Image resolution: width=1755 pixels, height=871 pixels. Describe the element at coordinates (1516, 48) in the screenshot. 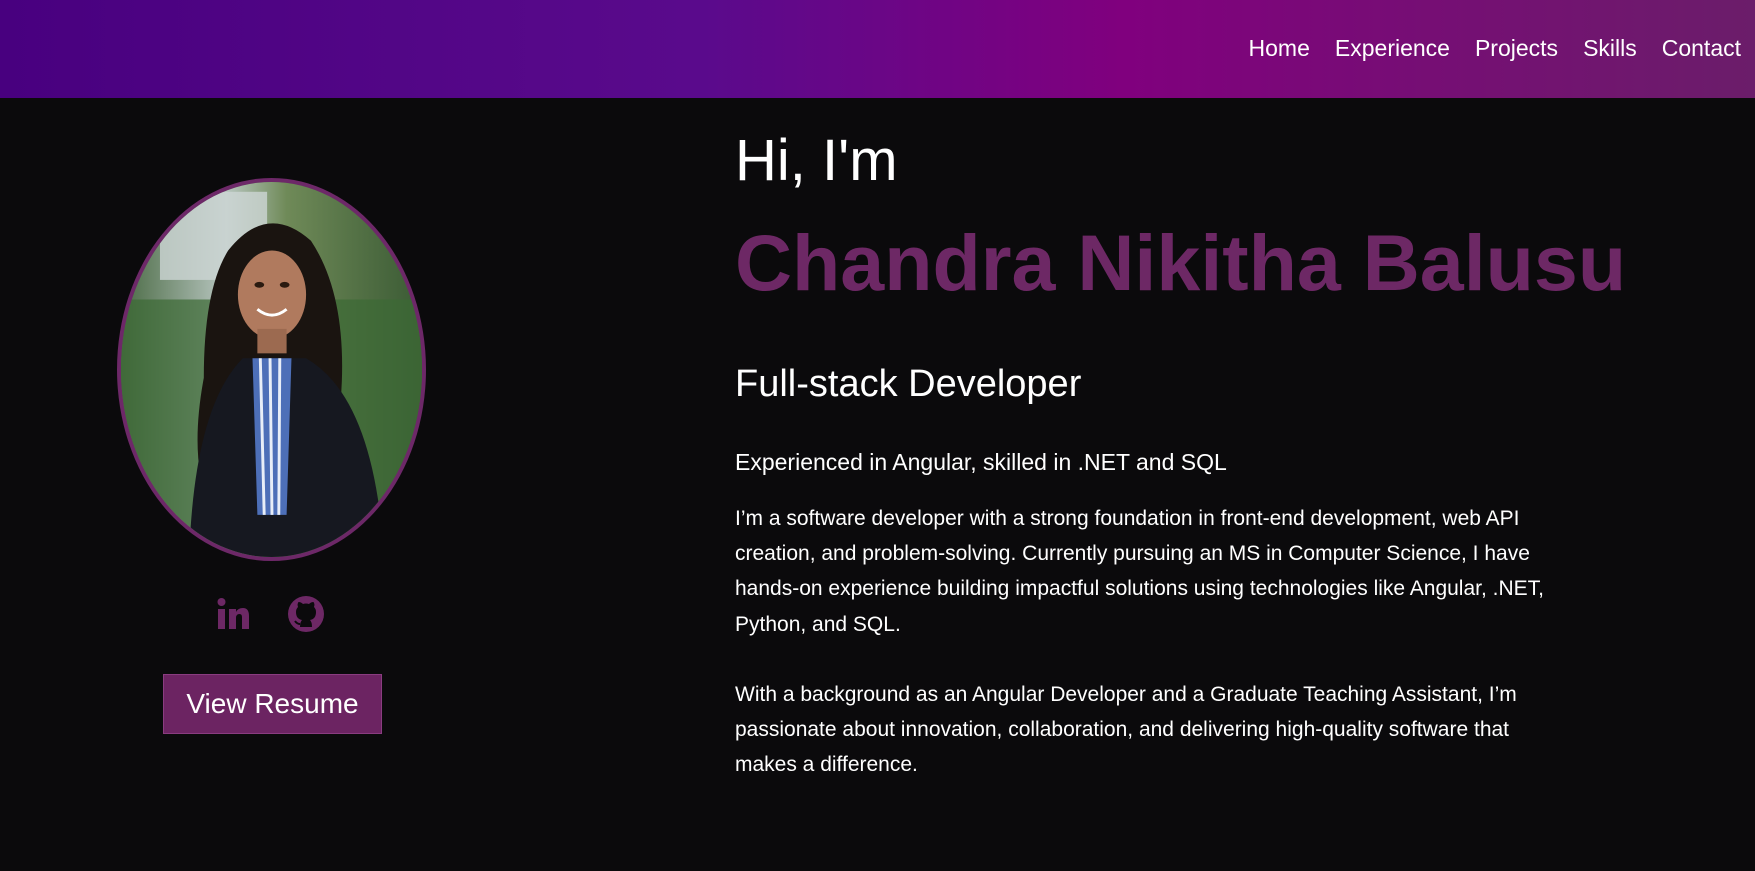

I see `nav-projects-link: Projects` at that location.